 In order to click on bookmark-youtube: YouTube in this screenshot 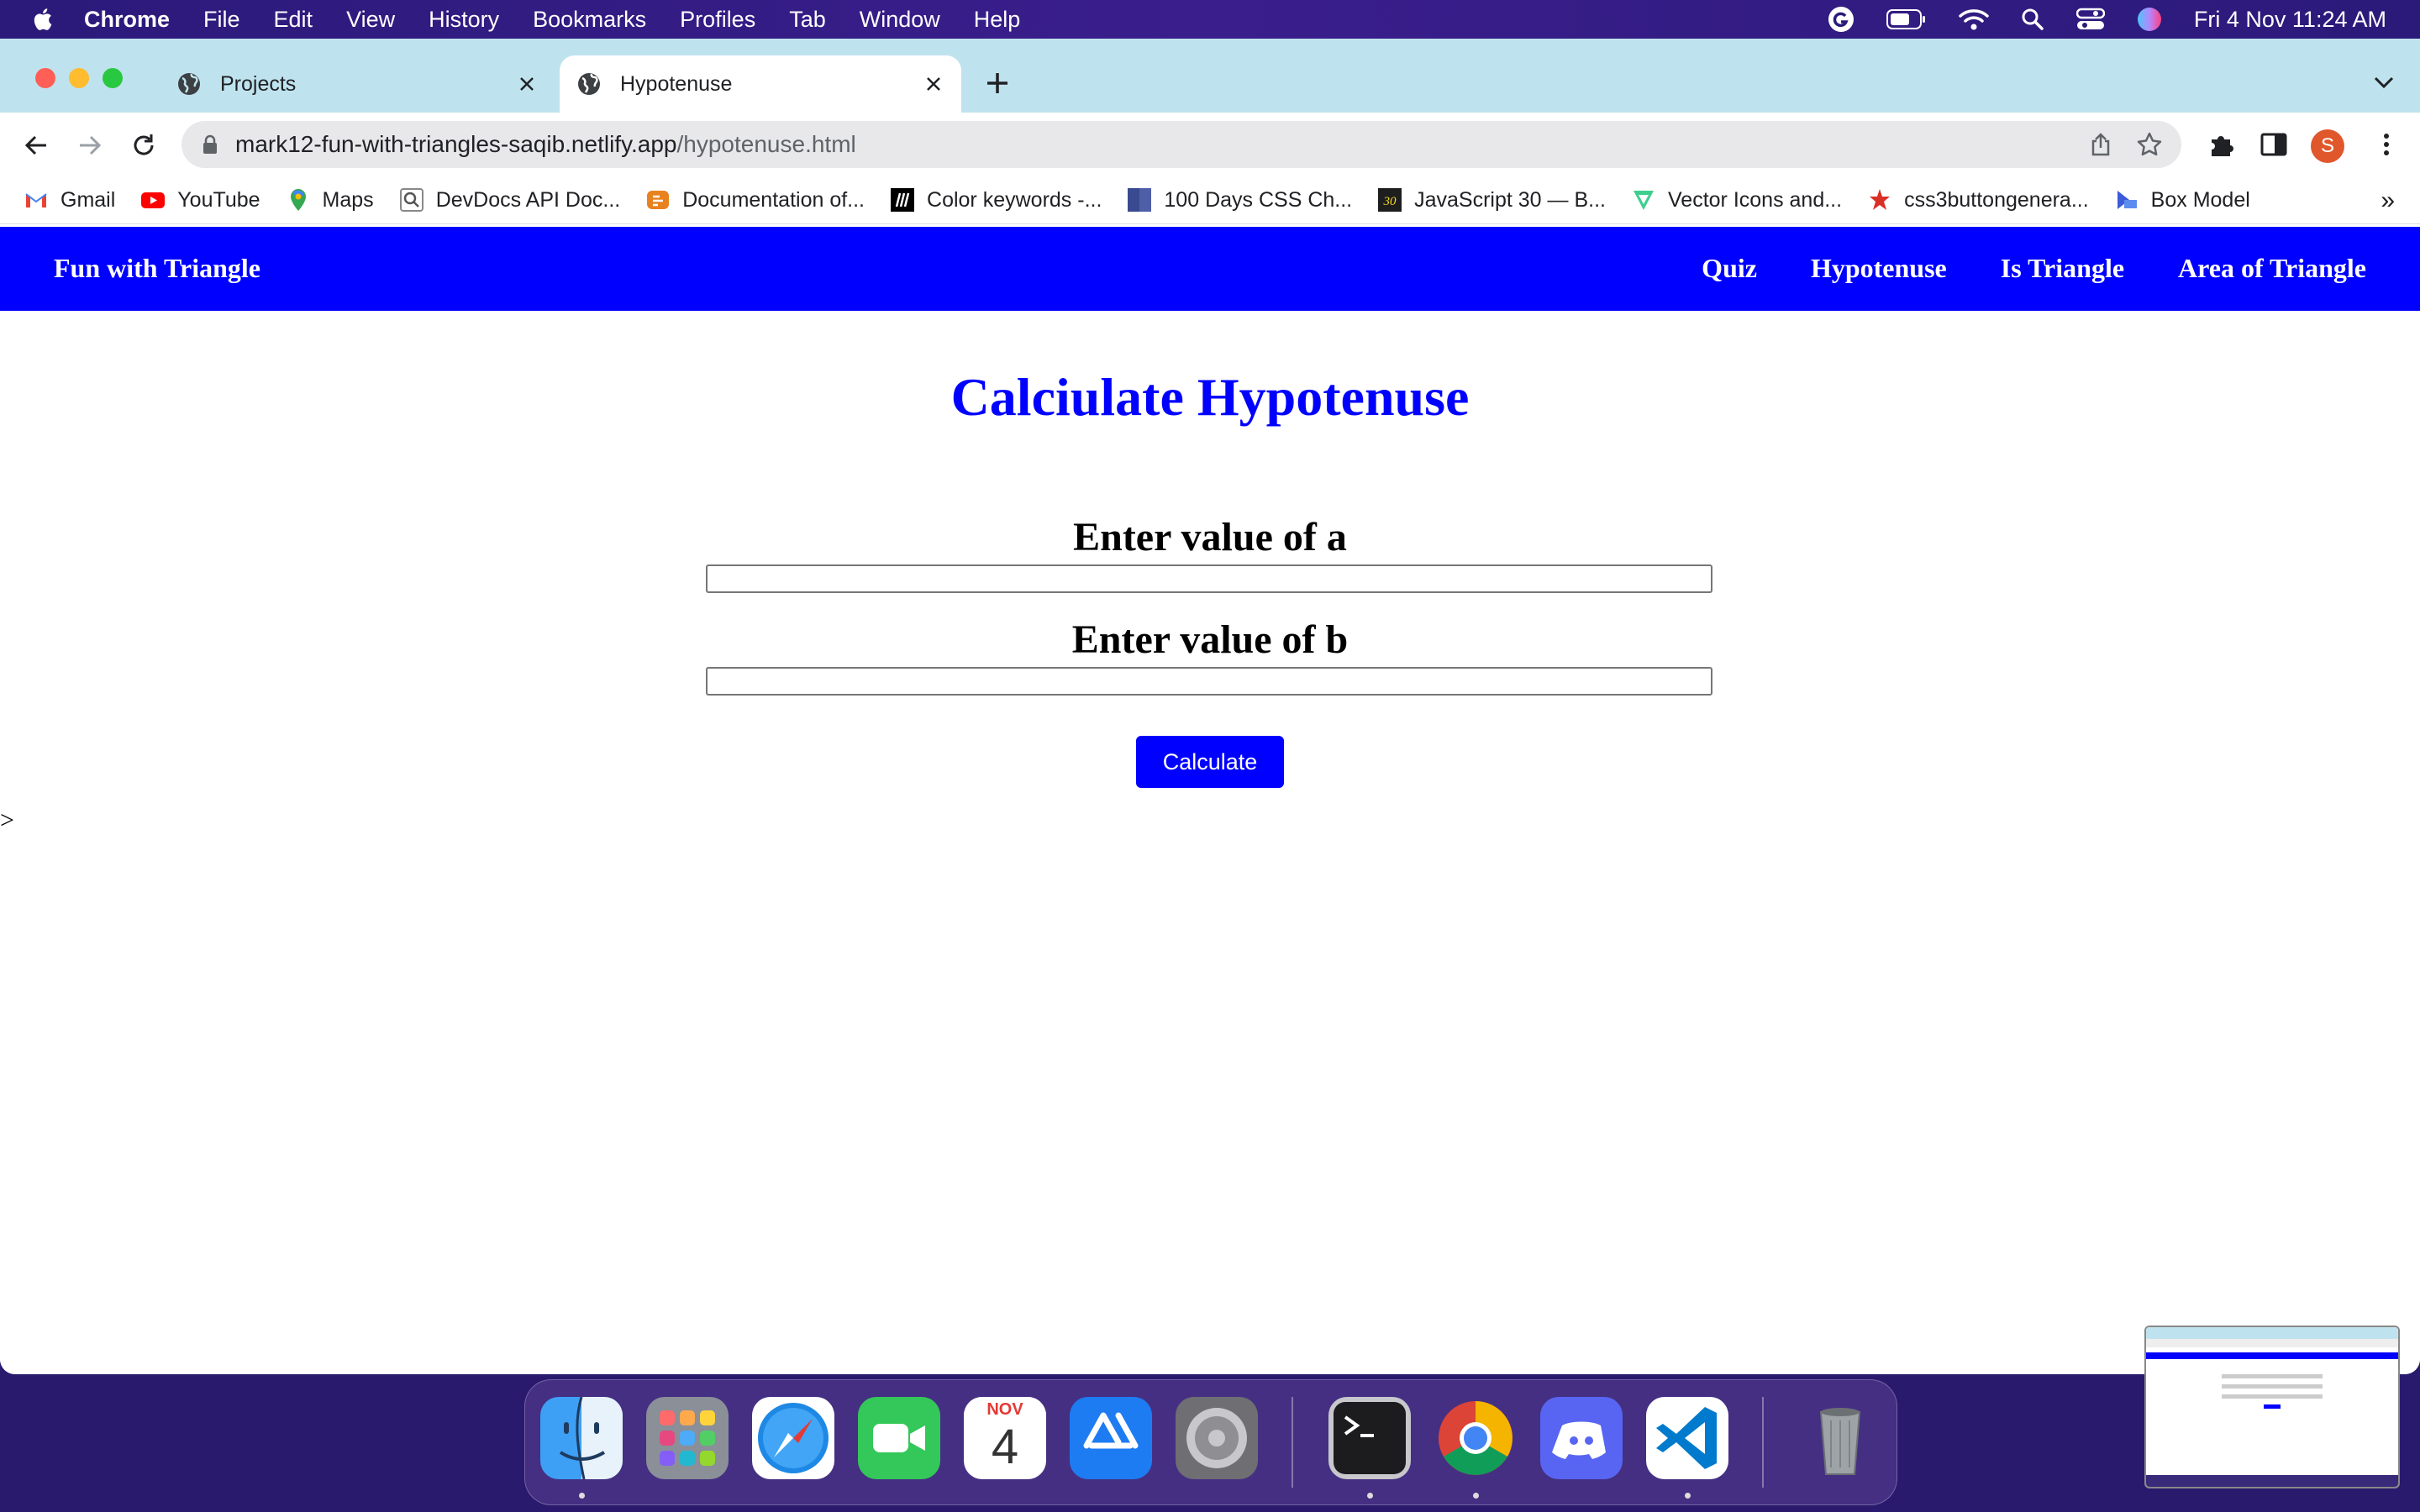, I will do `click(200, 200)`.